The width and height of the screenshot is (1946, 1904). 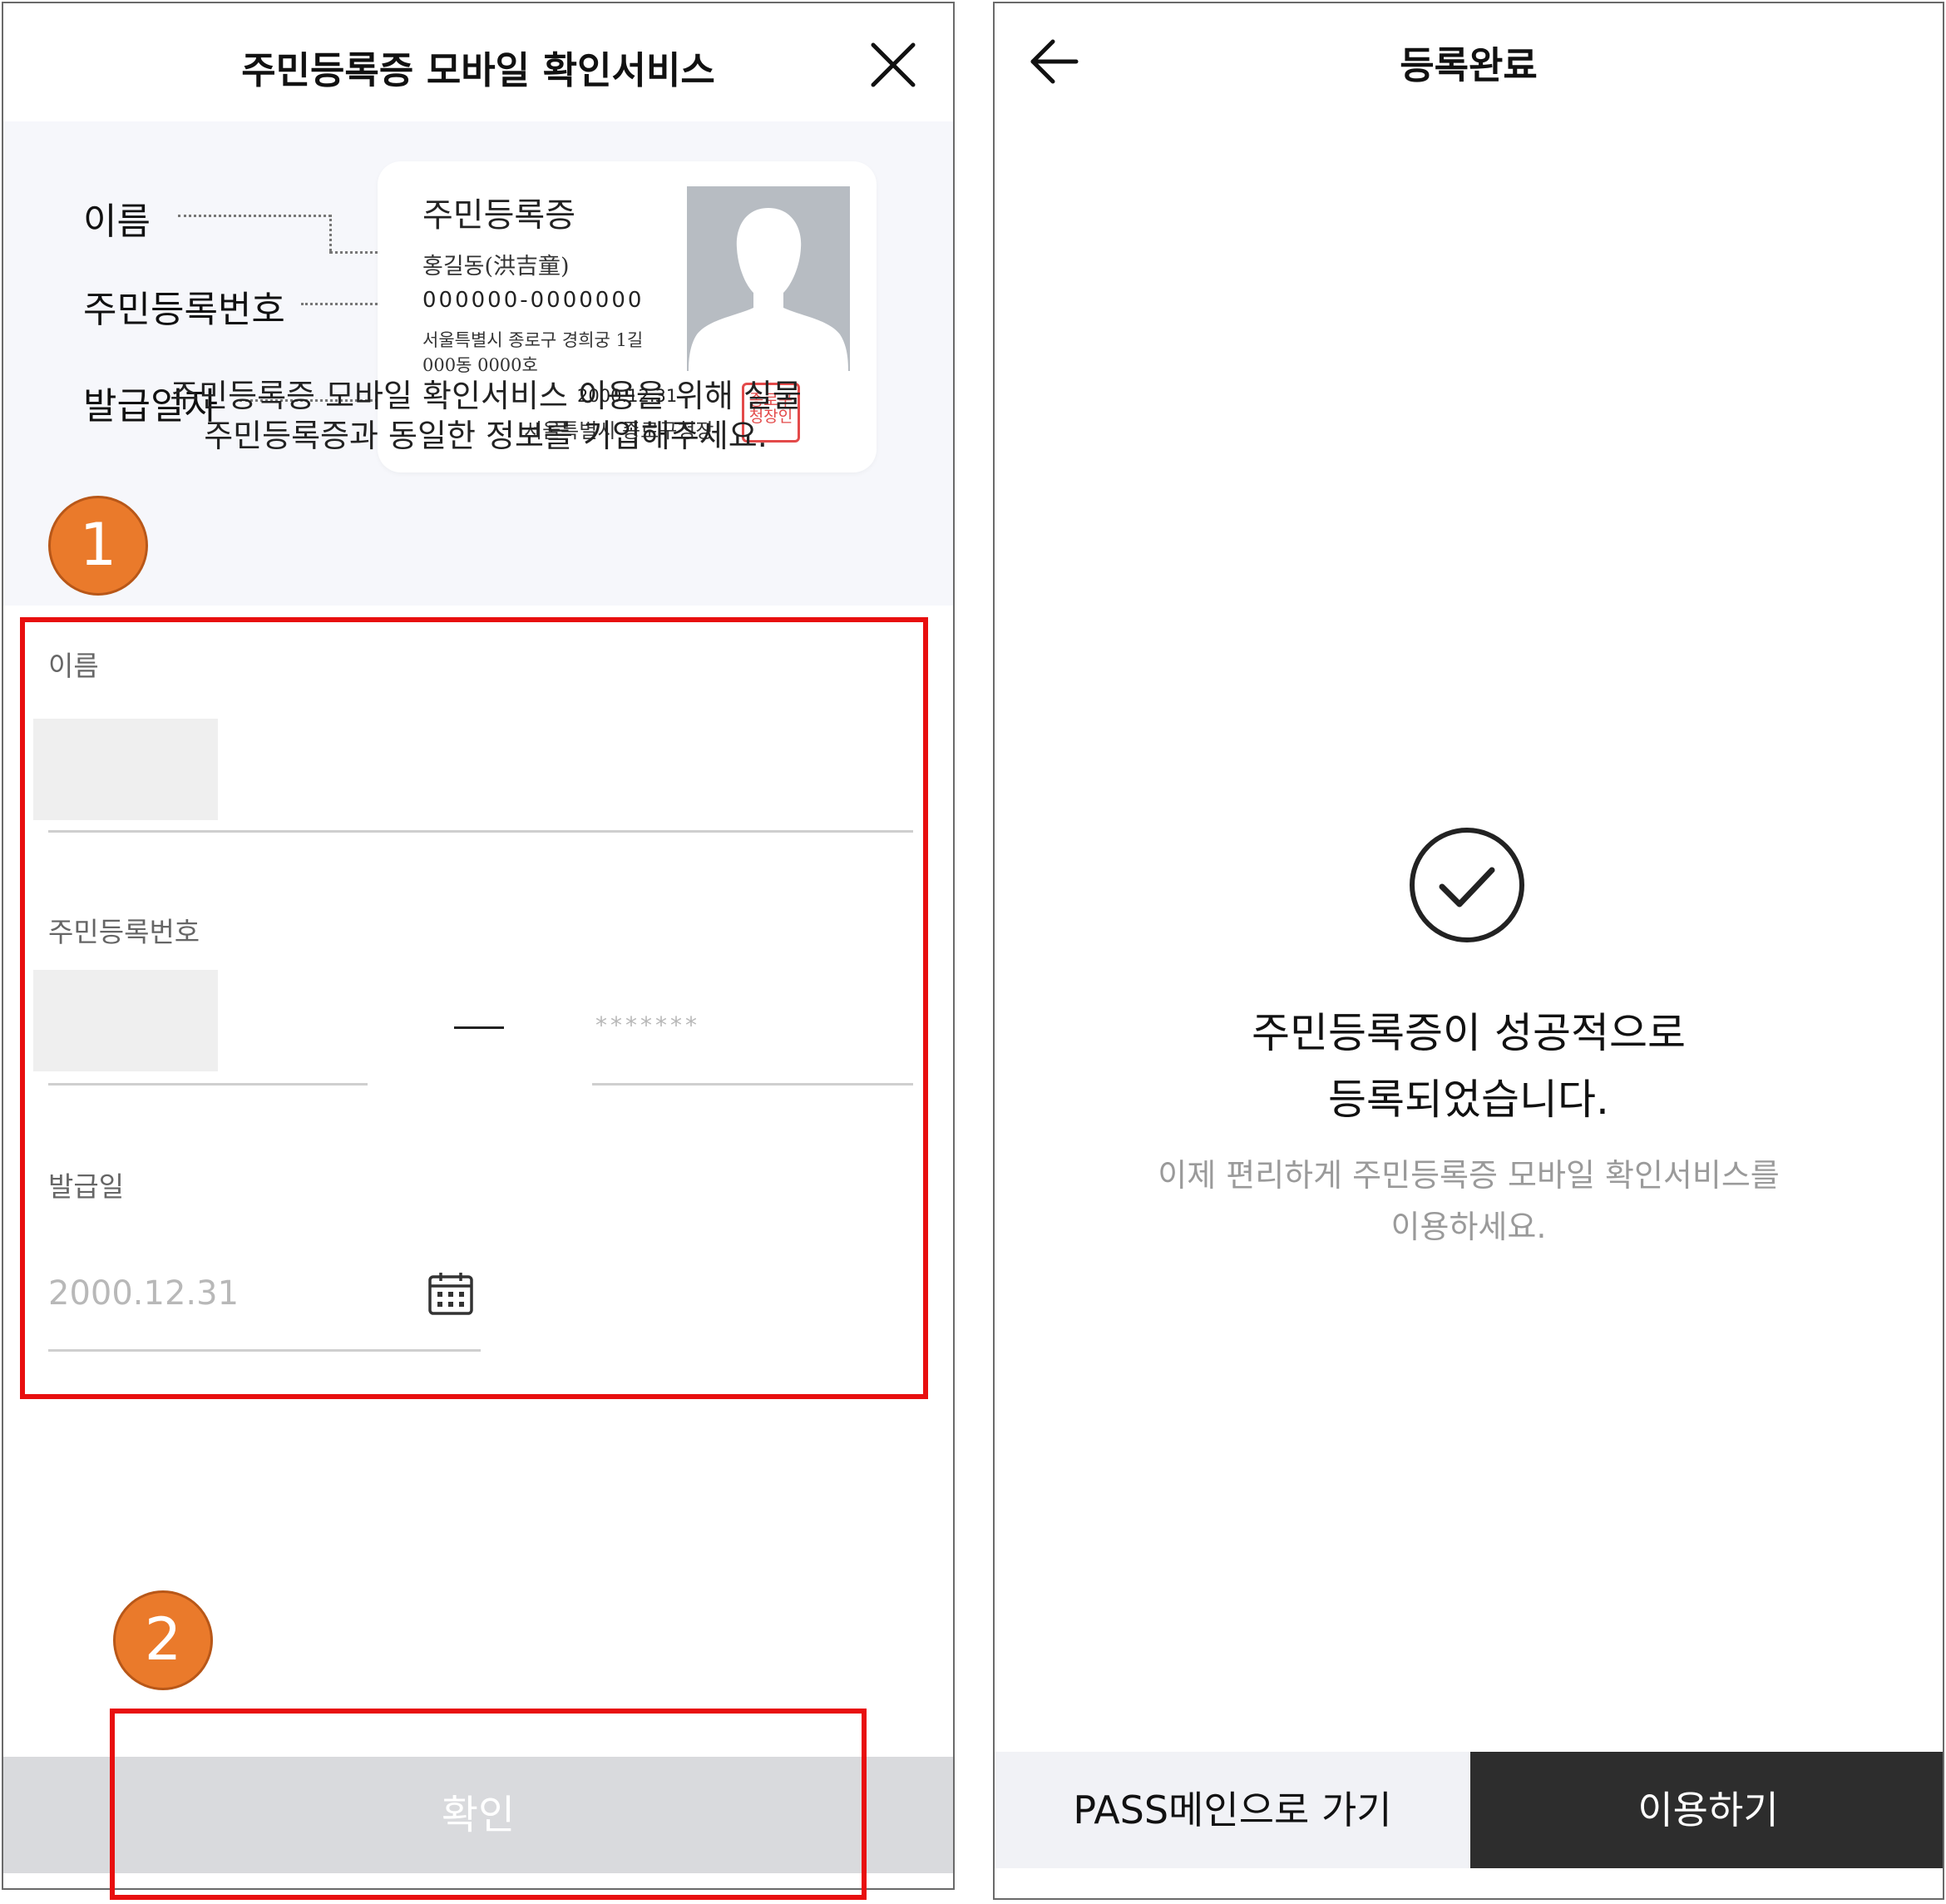 What do you see at coordinates (98, 546) in the screenshot?
I see `step-badge-1: 1` at bounding box center [98, 546].